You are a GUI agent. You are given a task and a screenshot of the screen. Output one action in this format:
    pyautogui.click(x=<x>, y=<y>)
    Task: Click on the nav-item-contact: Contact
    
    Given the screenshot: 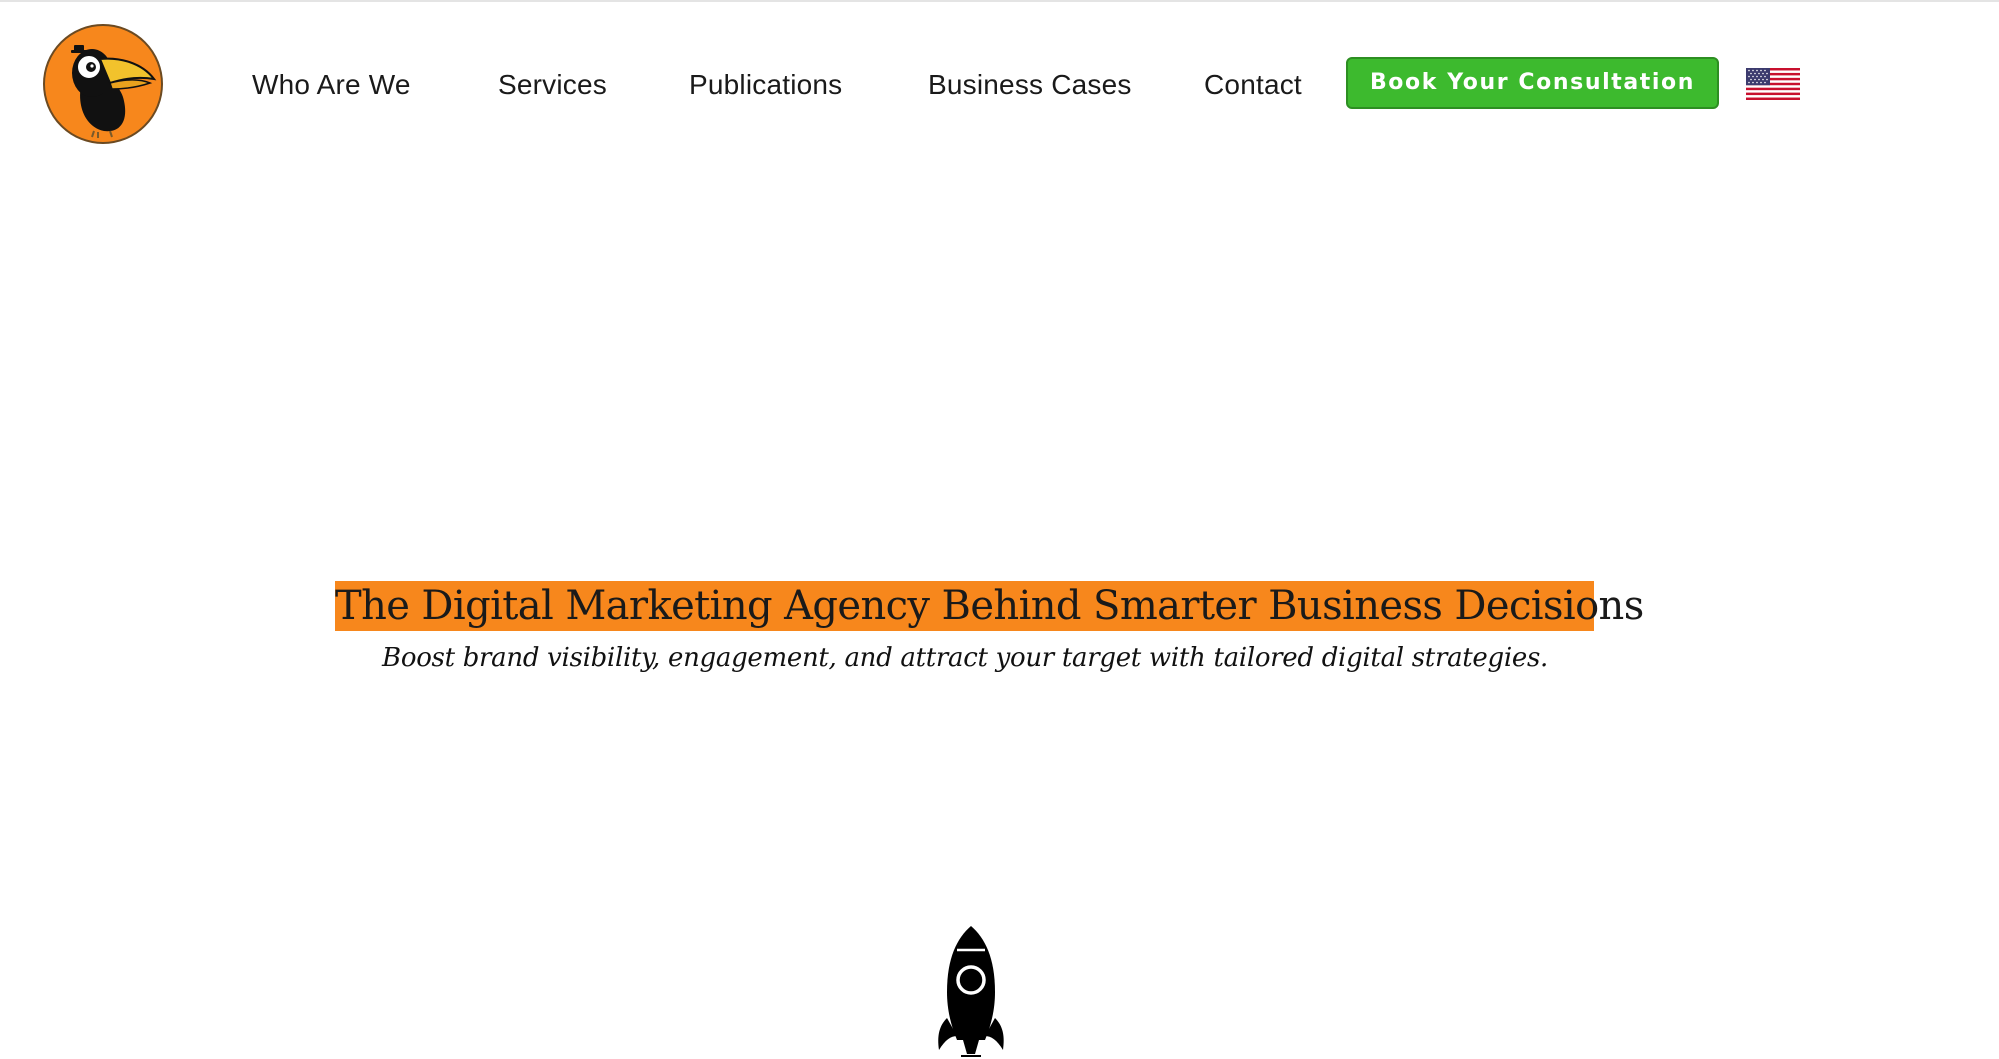 What is the action you would take?
    pyautogui.click(x=1253, y=85)
    